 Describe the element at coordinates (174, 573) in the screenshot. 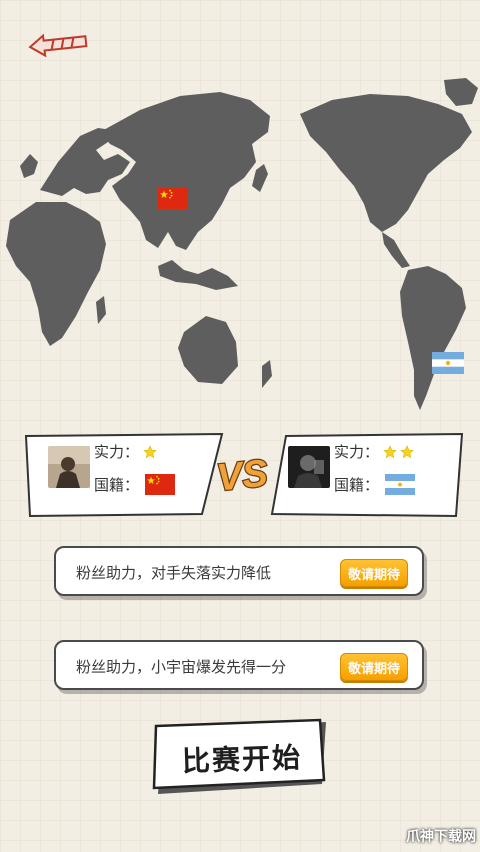

I see `boost-description: 粉丝助力，对手失落实力降低` at that location.